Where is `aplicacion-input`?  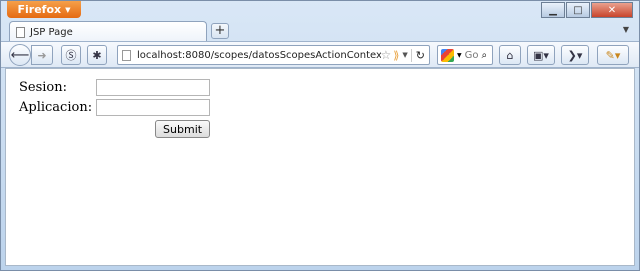
aplicacion-input is located at coordinates (153, 107).